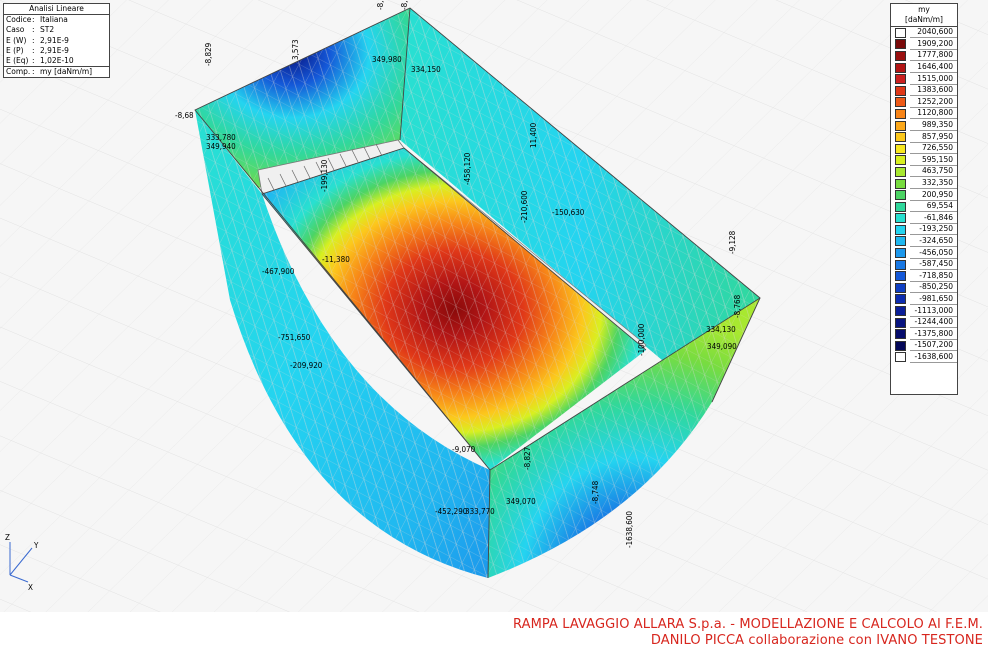 The width and height of the screenshot is (988, 652). What do you see at coordinates (56, 71) in the screenshot?
I see `info-row-component: Comp.: my [daNm/m]` at bounding box center [56, 71].